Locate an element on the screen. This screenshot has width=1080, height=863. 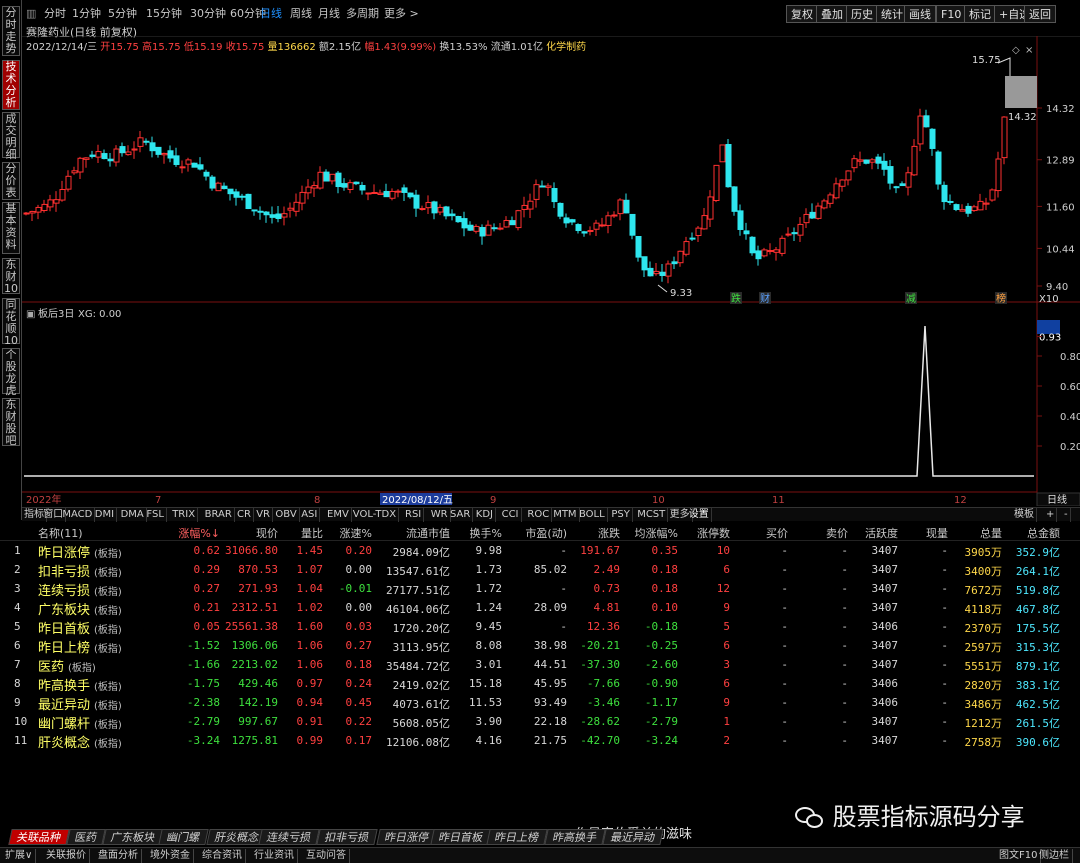
indicator-tab-16: SAR is located at coordinates (461, 515).